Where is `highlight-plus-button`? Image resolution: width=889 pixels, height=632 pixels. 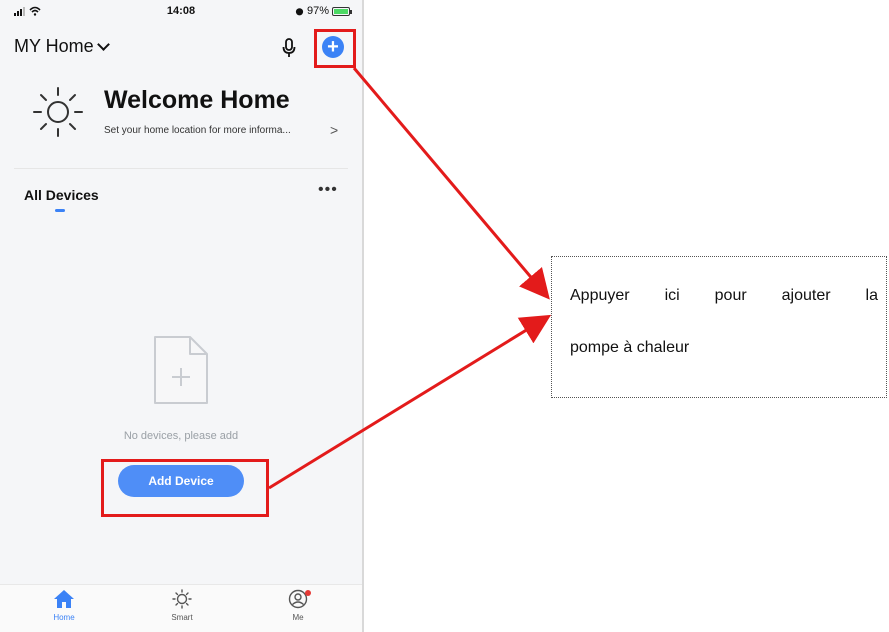
highlight-plus-button is located at coordinates (335, 48).